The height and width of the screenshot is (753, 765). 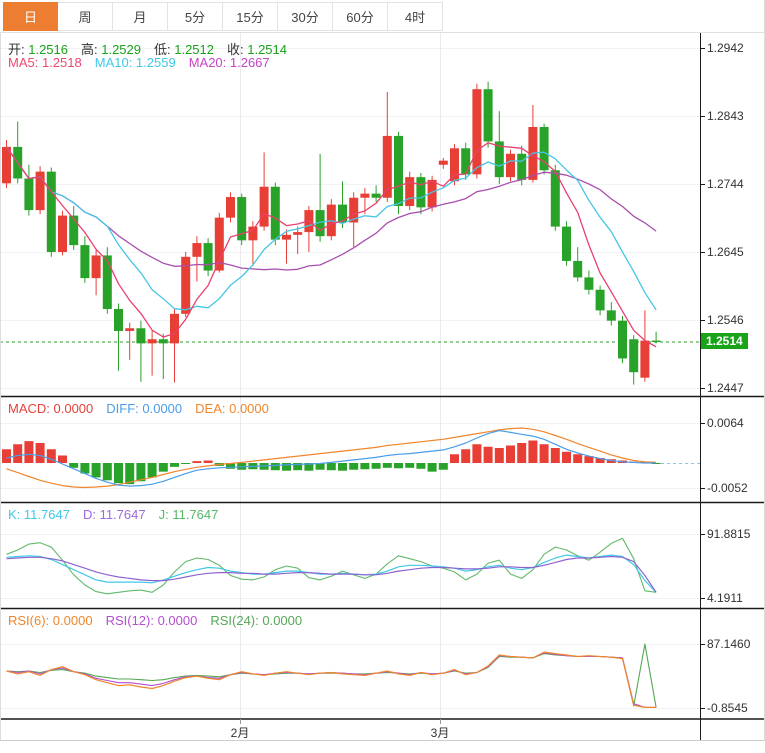 I want to click on macd-readout-item: DEA: 0.0000, so click(x=232, y=408).